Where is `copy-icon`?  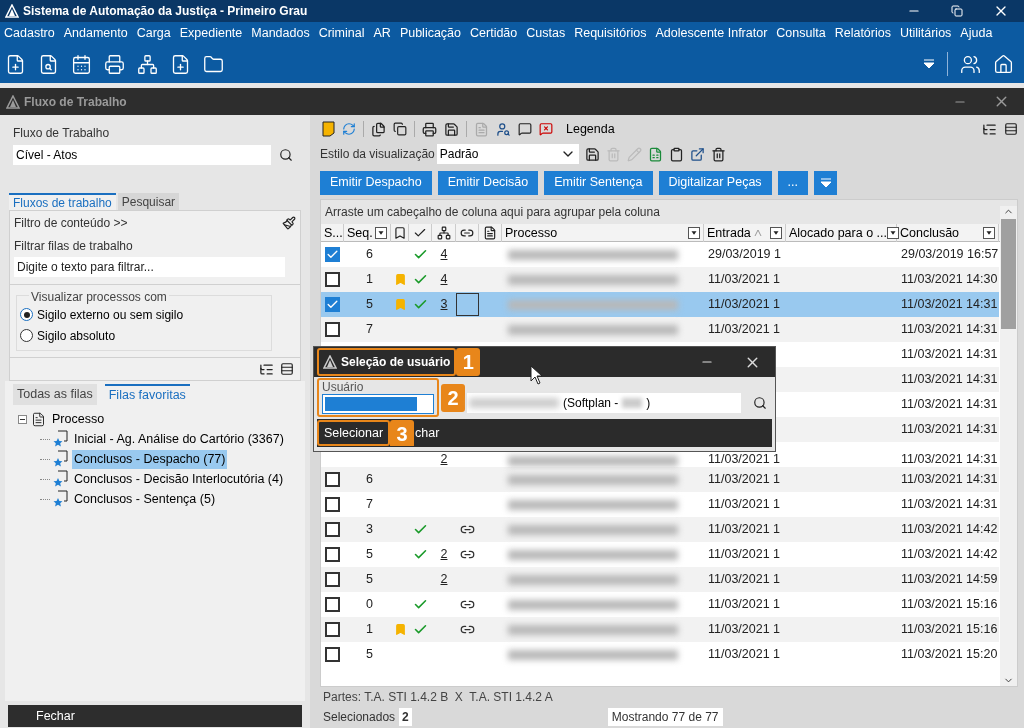 copy-icon is located at coordinates (400, 129).